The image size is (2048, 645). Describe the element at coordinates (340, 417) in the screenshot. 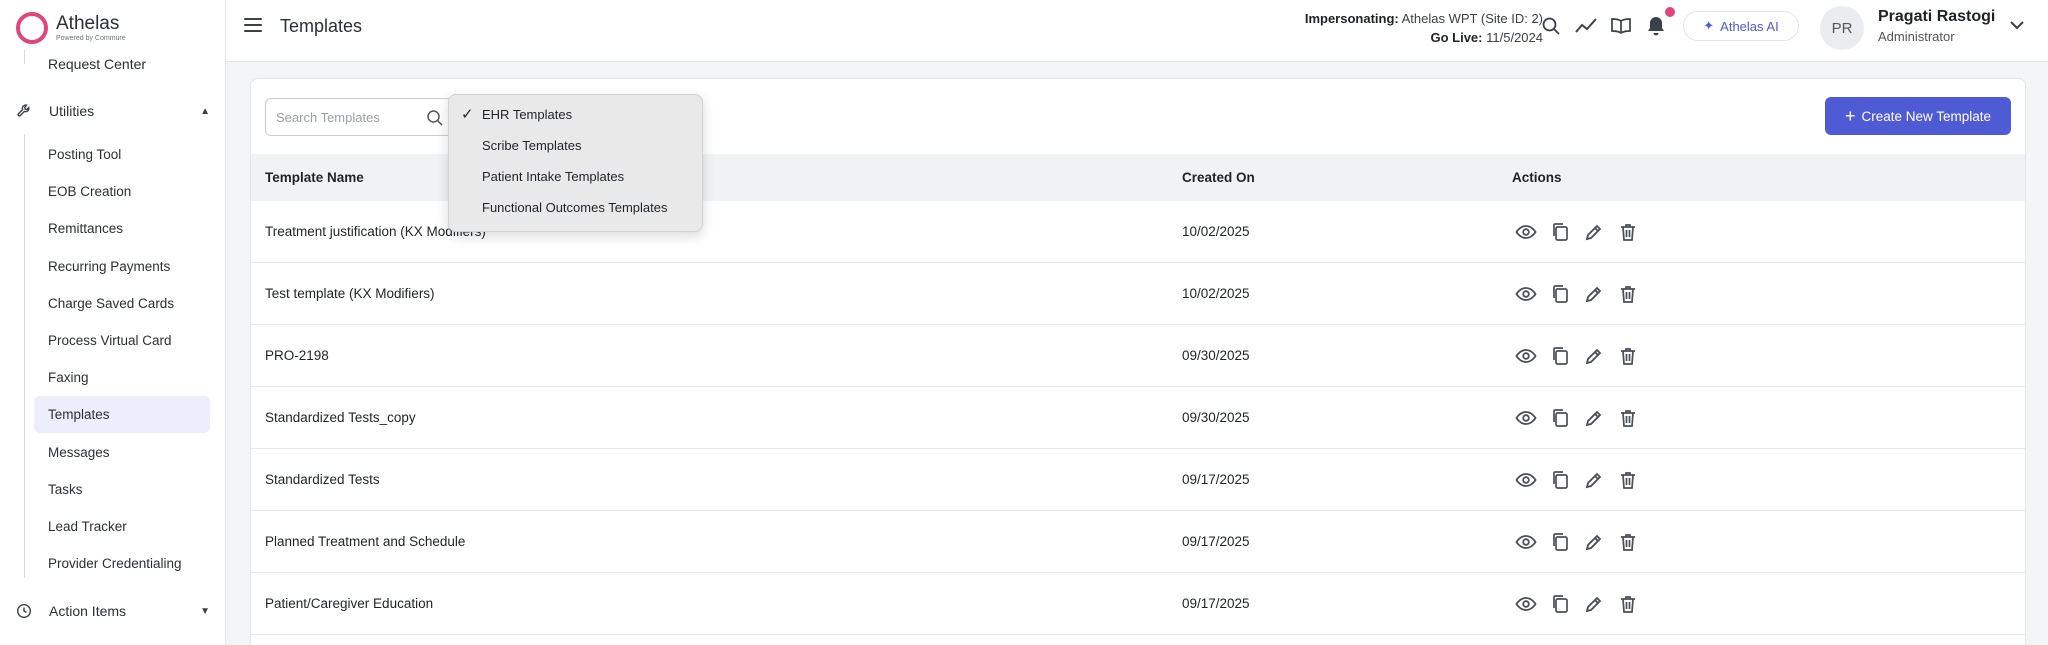

I see `template-name: Standardized Tests_copy` at that location.